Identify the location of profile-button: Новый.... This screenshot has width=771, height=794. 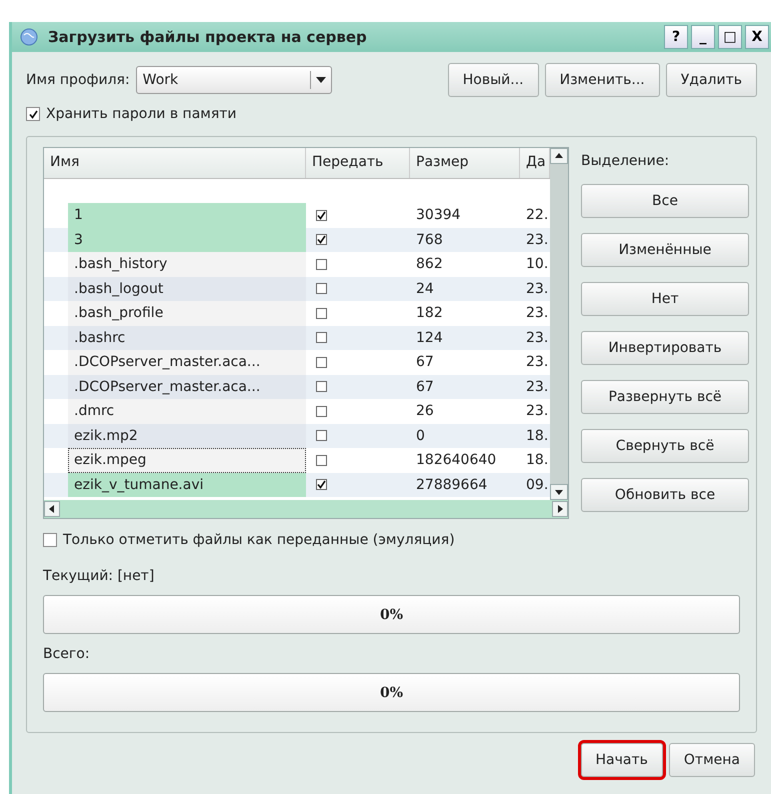
(493, 80).